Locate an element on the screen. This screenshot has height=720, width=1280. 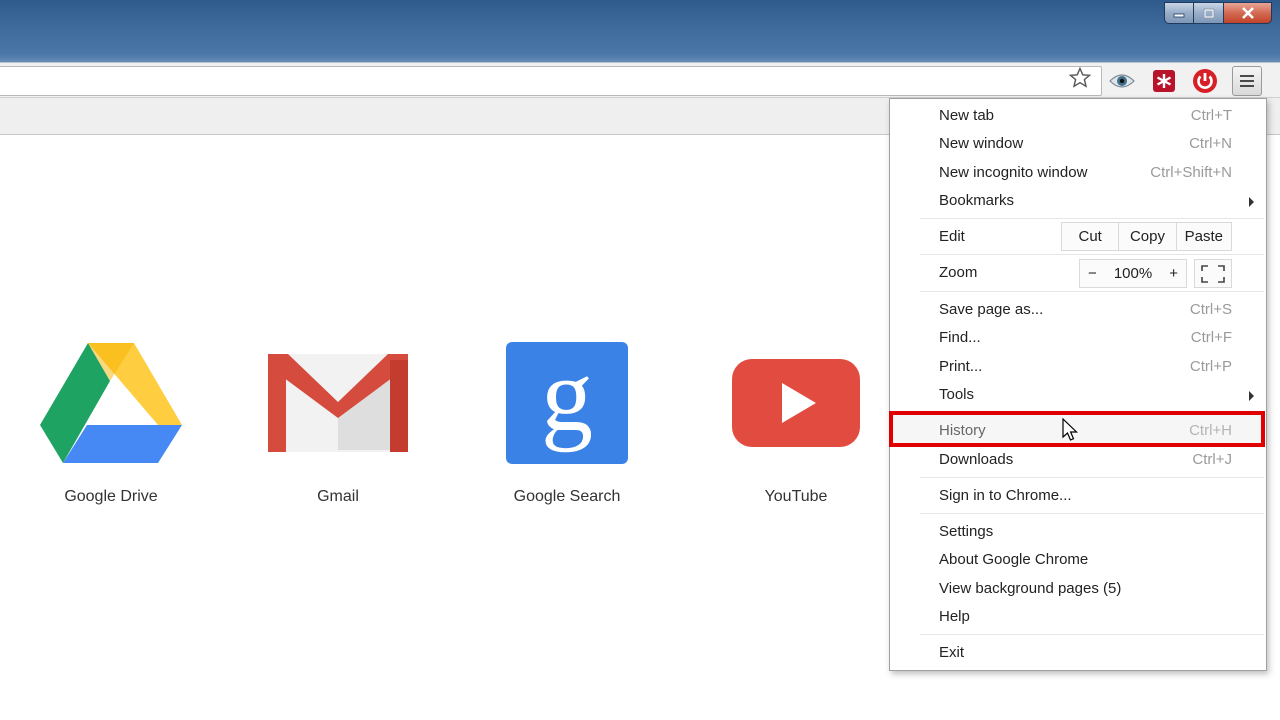
menu-item-downloads: Downloads Ctrl+J is located at coordinates (1078, 460).